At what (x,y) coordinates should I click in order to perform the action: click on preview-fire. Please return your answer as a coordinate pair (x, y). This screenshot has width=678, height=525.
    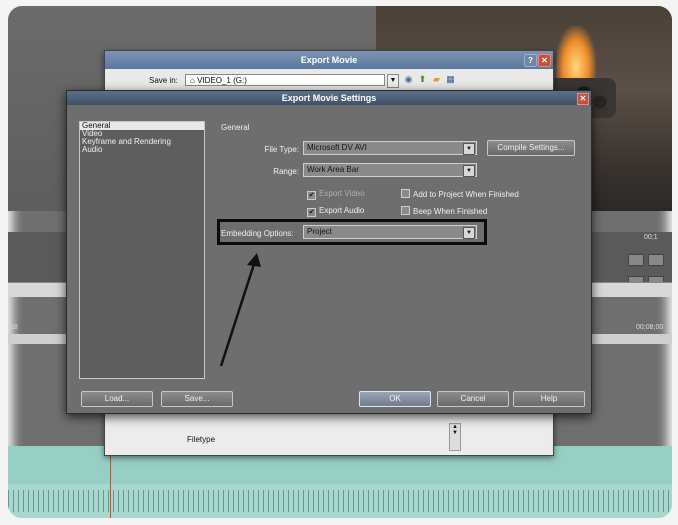
    Looking at the image, I should click on (576, 55).